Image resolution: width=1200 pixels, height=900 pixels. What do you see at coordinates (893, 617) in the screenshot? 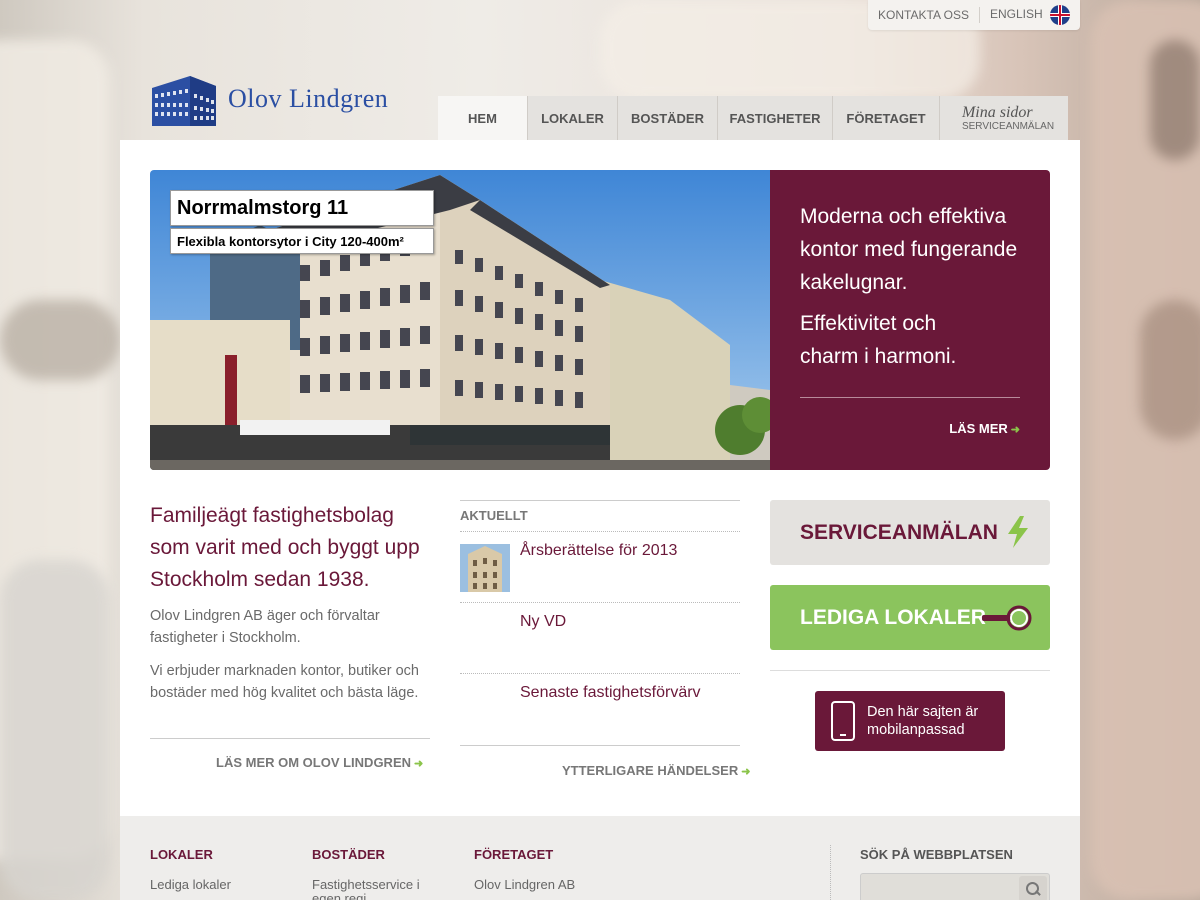
I see `vacant-premises-label: LEDIGA LOKALER` at bounding box center [893, 617].